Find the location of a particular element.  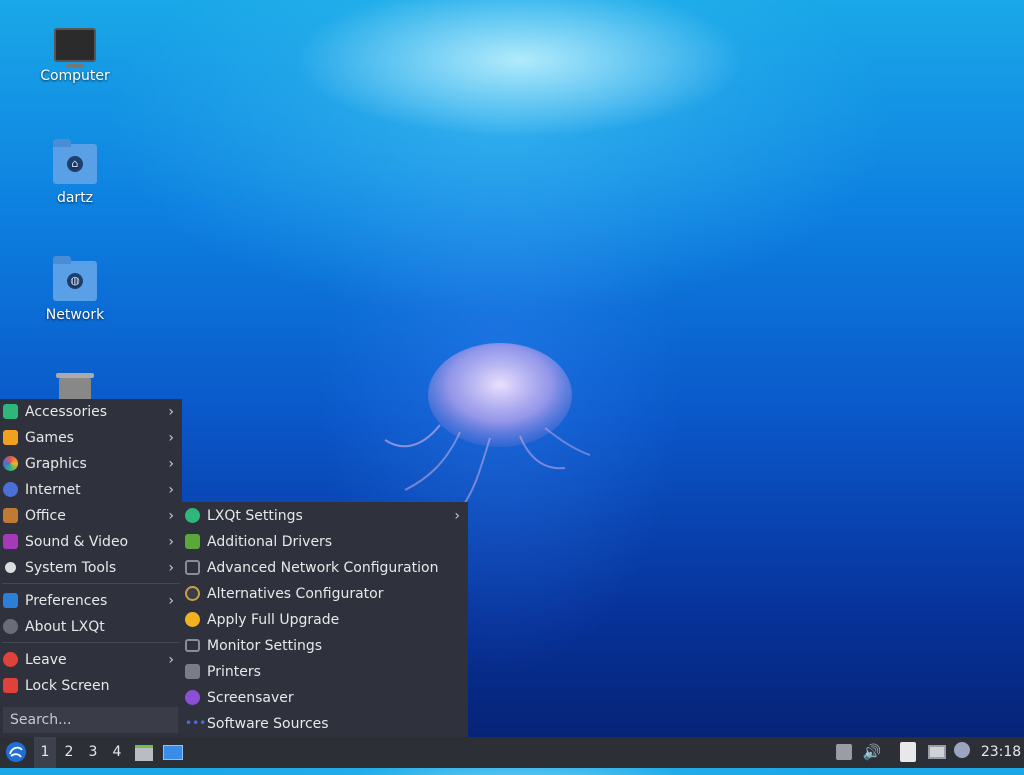

network-icon is located at coordinates (937, 752).